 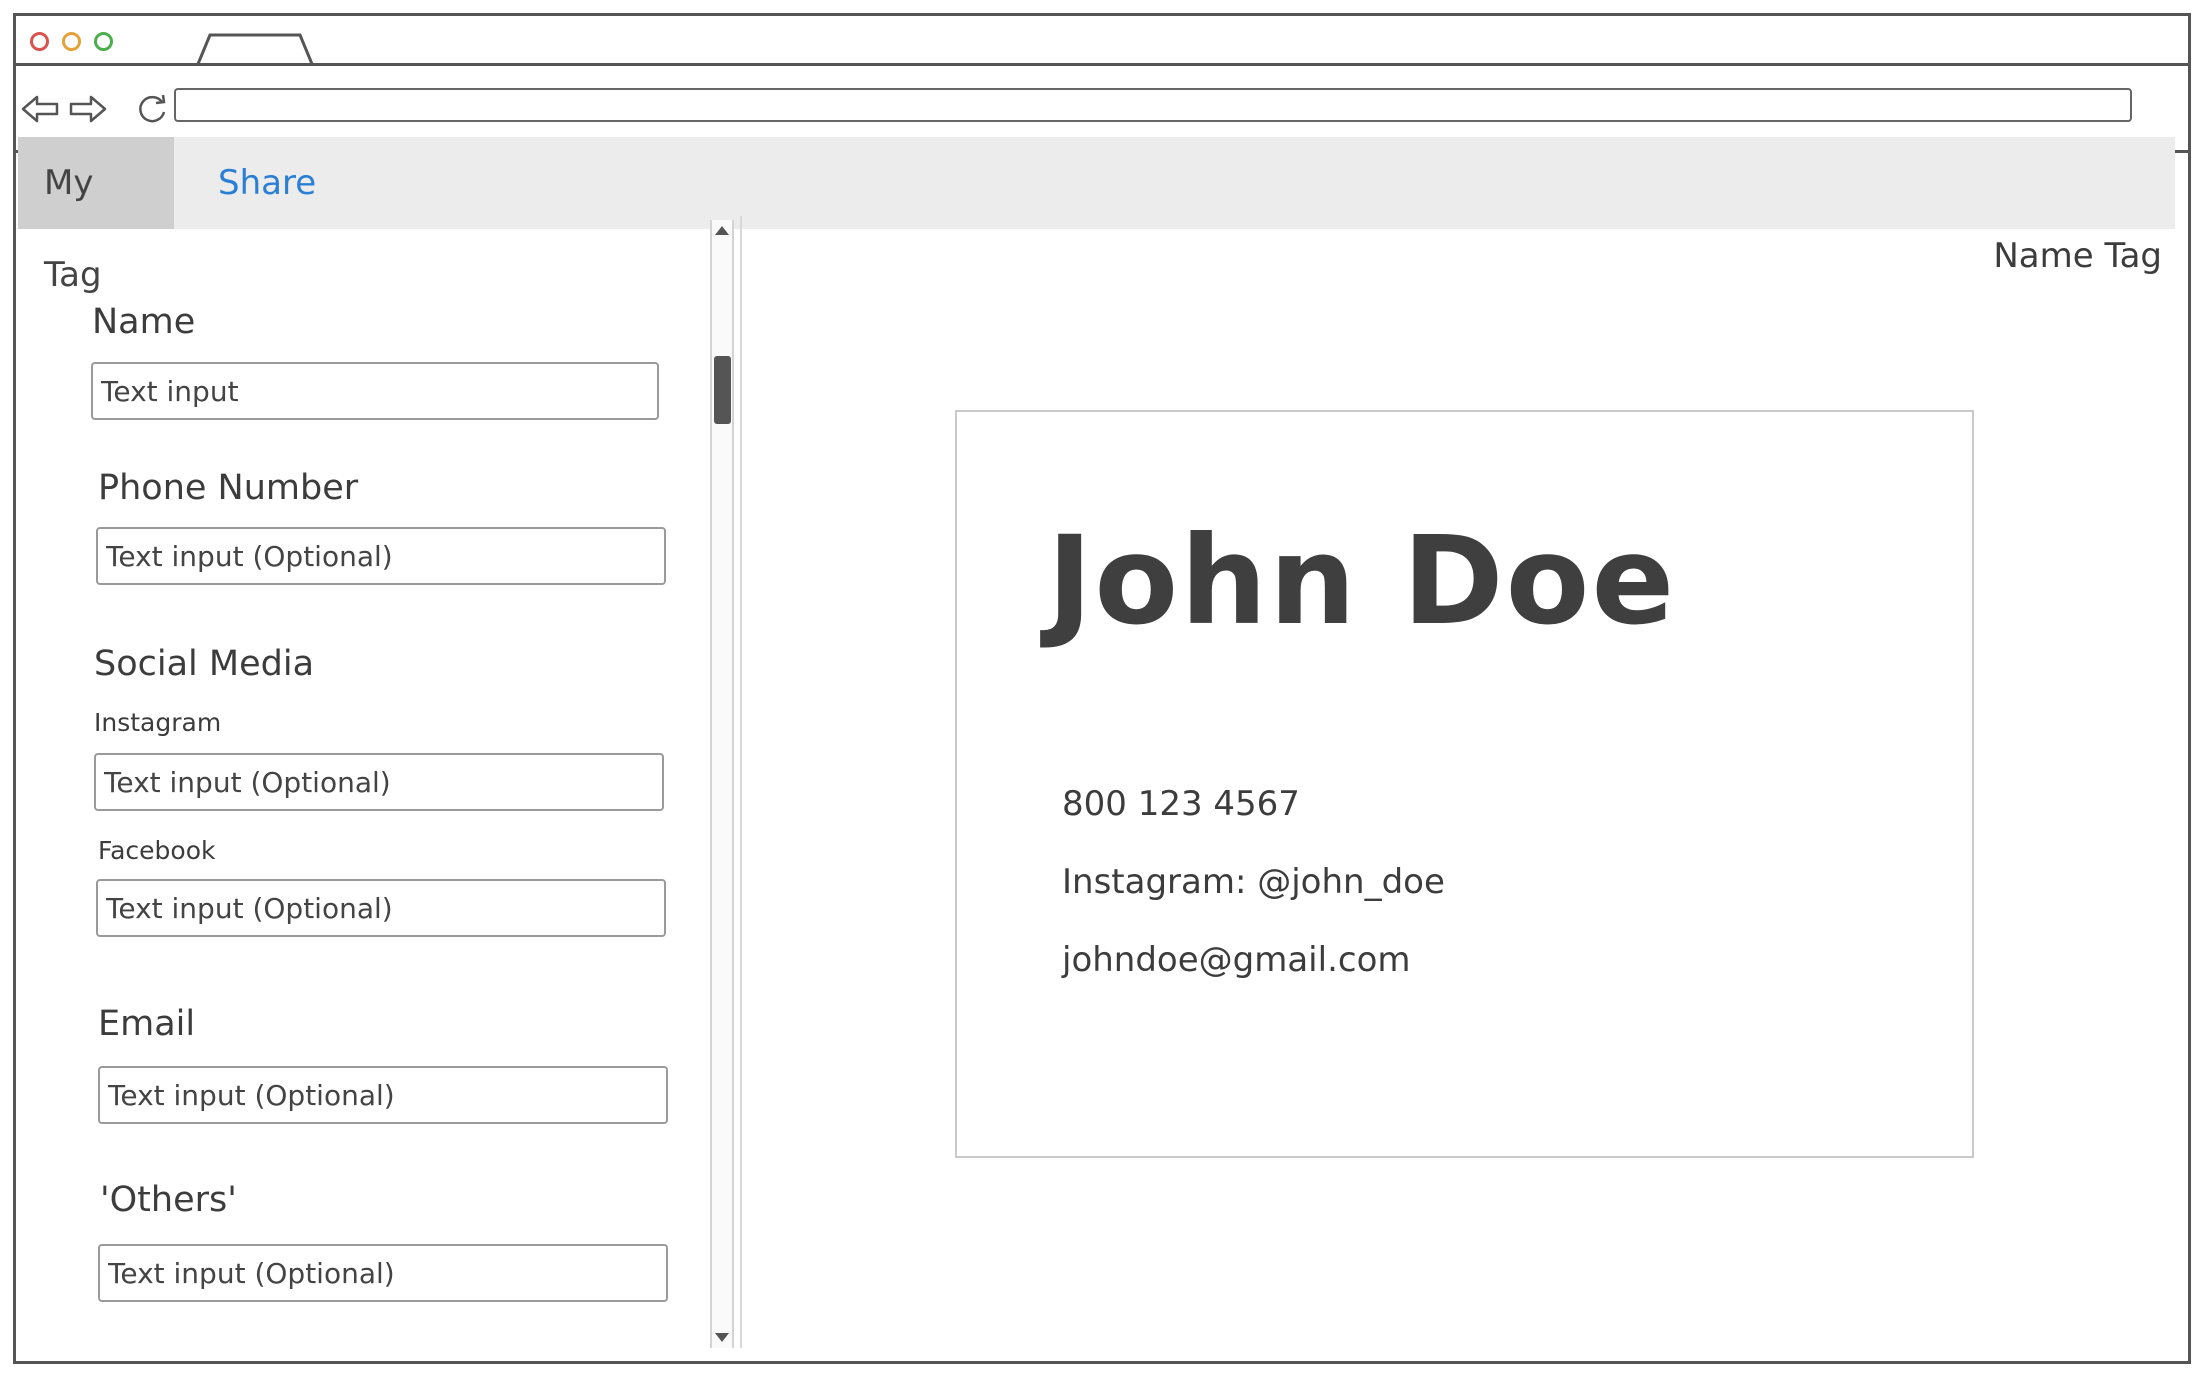 What do you see at coordinates (267, 183) in the screenshot?
I see `tab-share: Share` at bounding box center [267, 183].